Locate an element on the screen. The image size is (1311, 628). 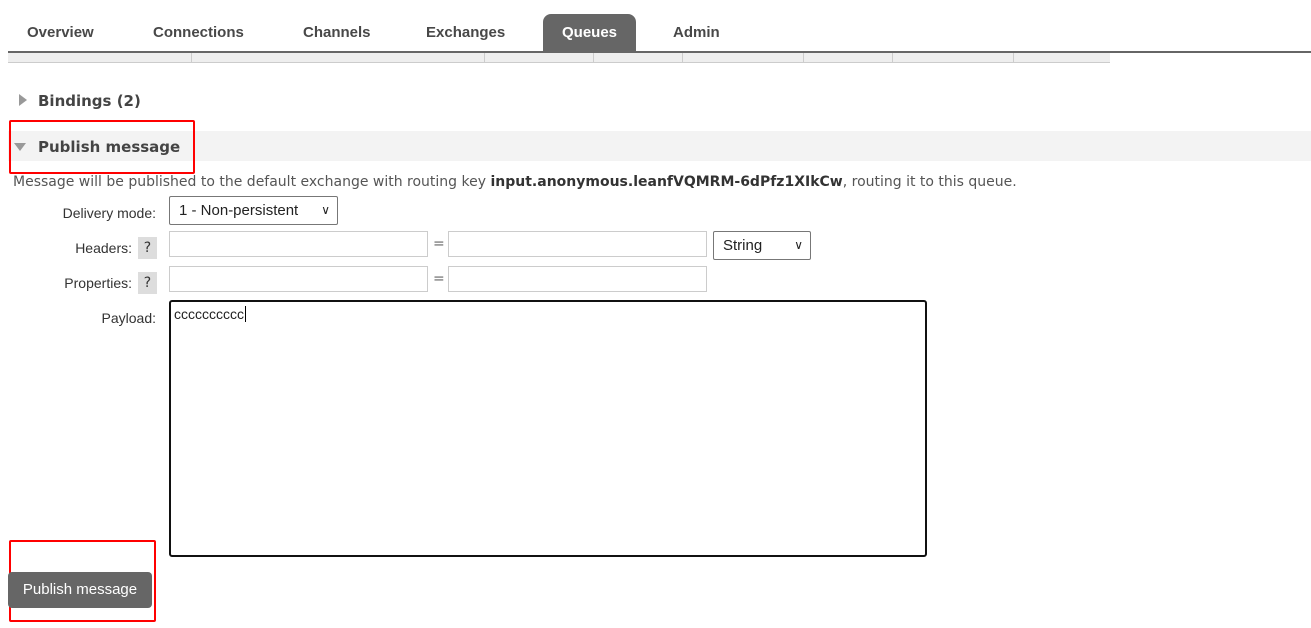
routing-key: input.anonymous.leanfVQMRM-6dPfz1XIkCw is located at coordinates (666, 182).